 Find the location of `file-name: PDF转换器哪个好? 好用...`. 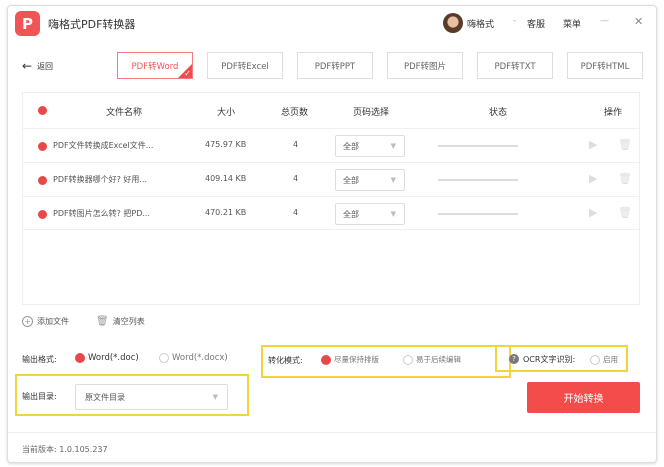

file-name: PDF转换器哪个好? 好用... is located at coordinates (100, 179).